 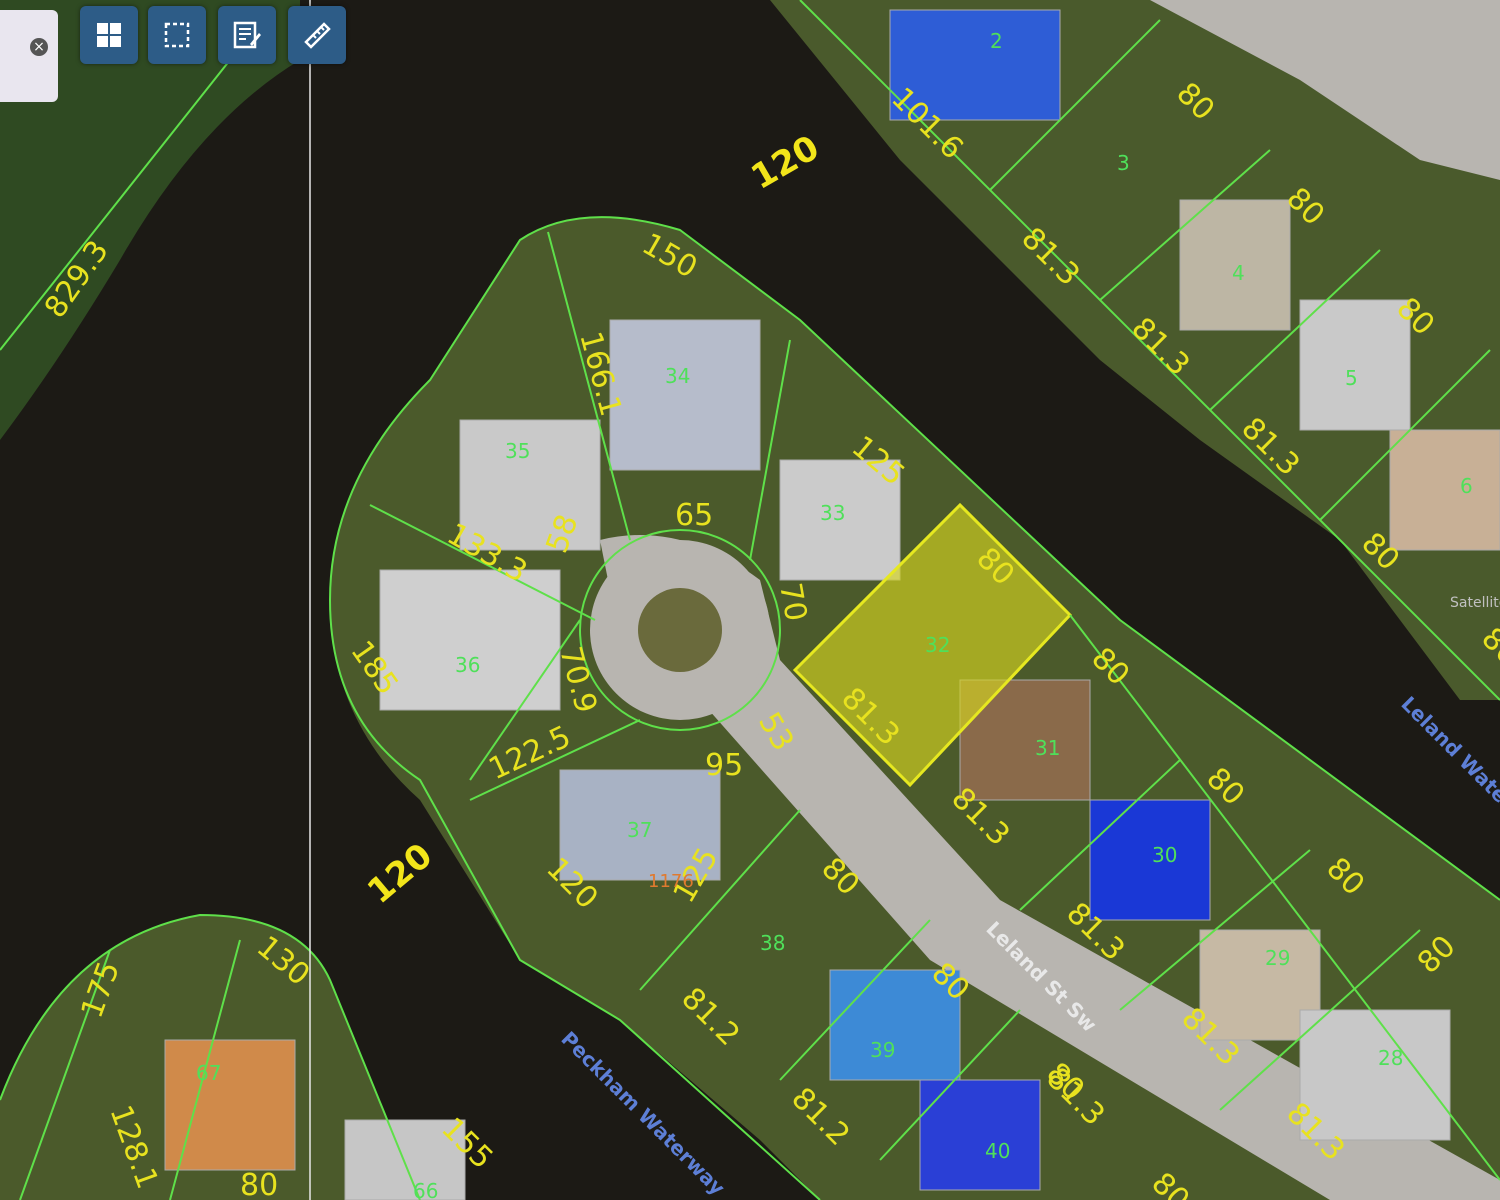 I want to click on lot-number: 29, so click(x=1277, y=958).